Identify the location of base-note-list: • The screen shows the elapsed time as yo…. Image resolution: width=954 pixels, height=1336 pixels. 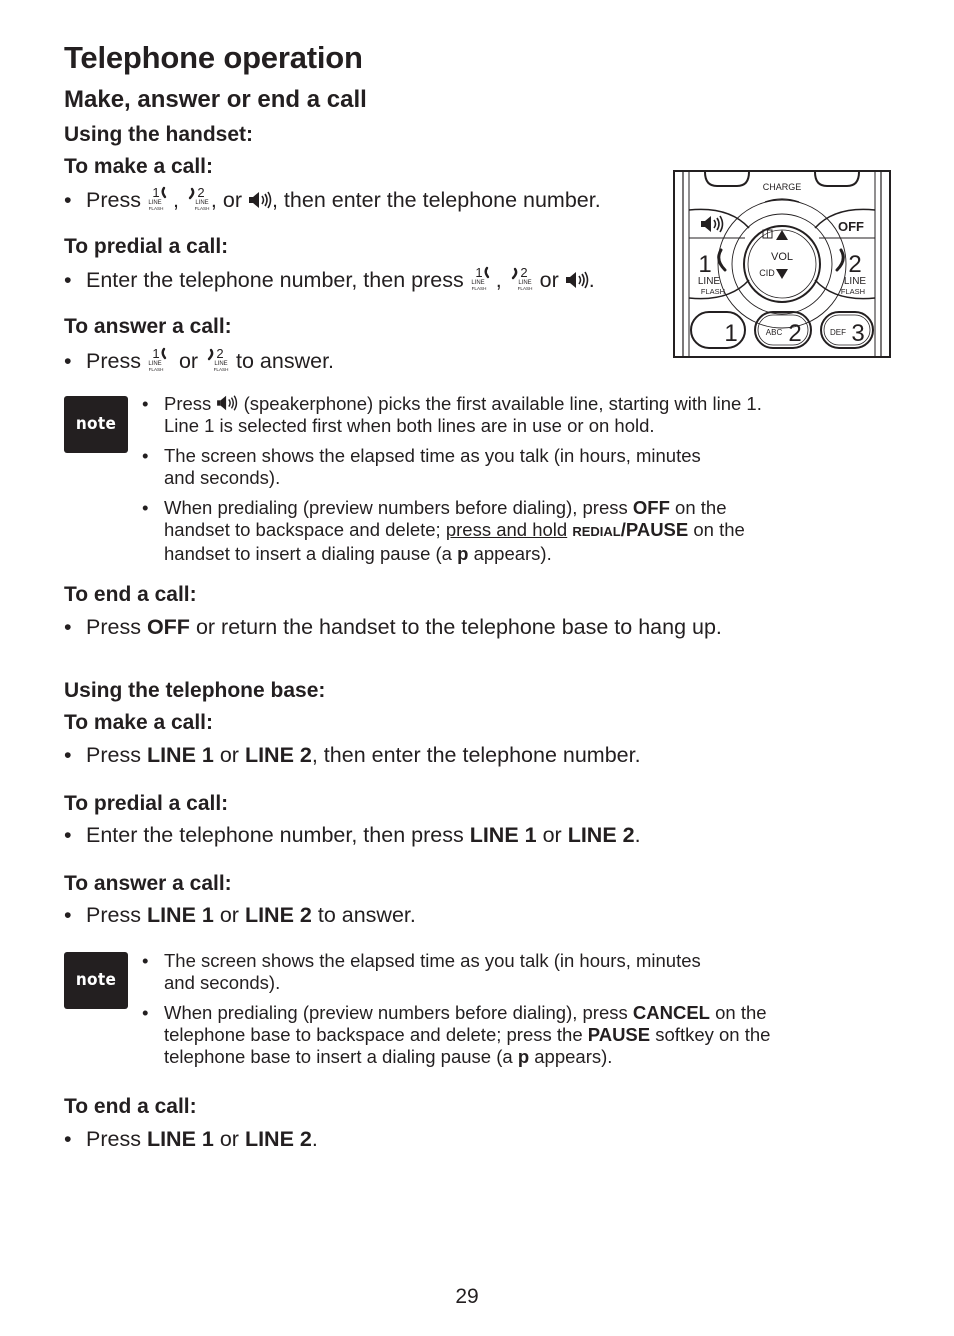
(456, 1008).